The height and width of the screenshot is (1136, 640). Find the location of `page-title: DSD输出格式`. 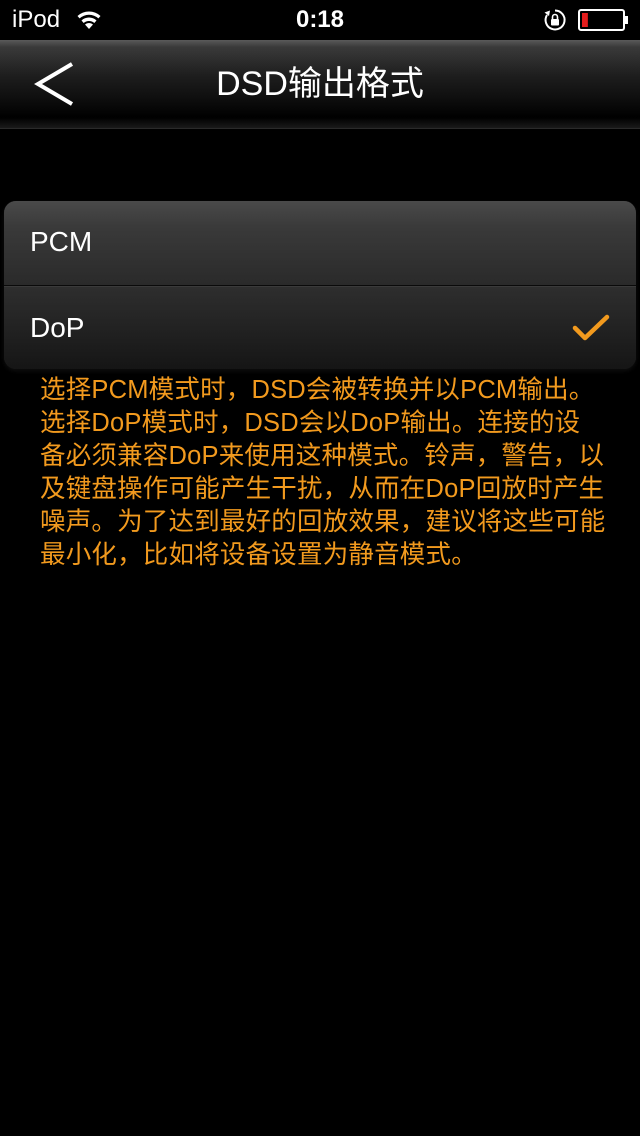

page-title: DSD输出格式 is located at coordinates (320, 84).